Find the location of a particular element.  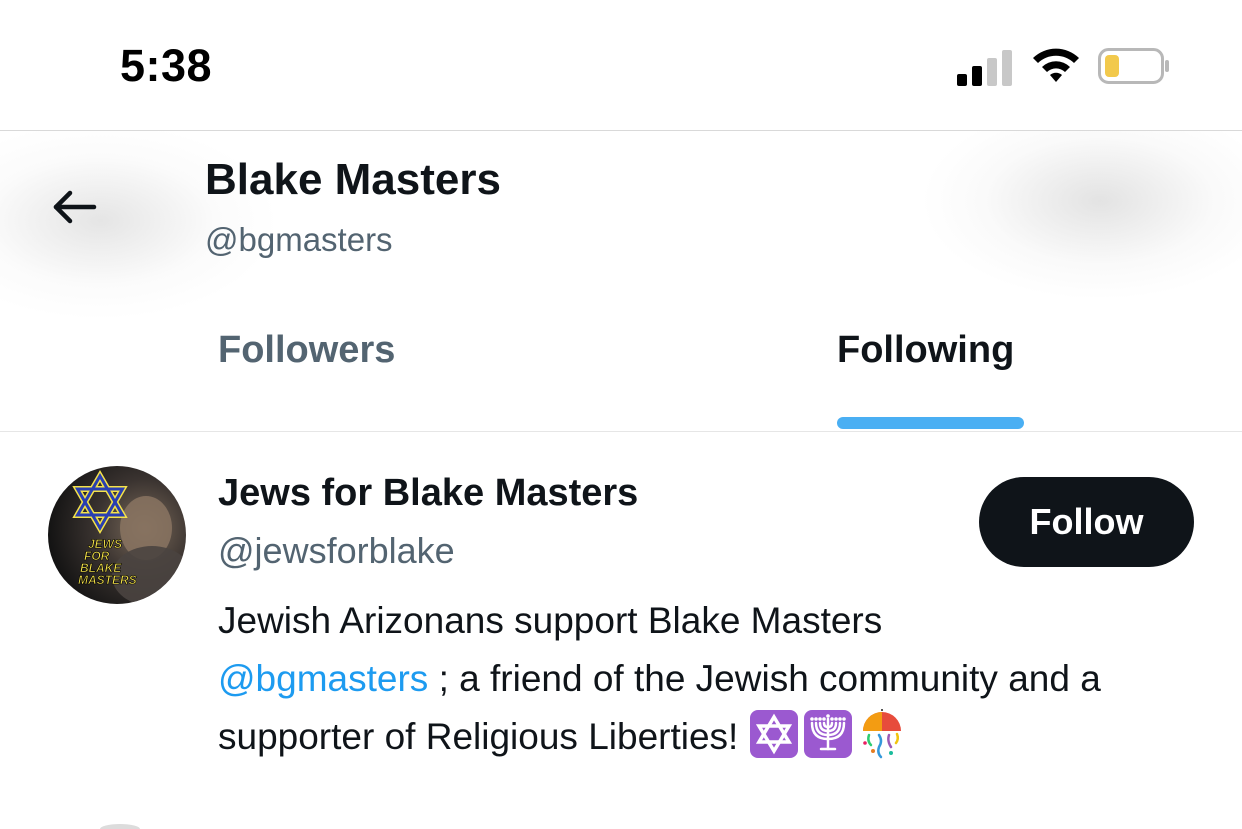

avatar-text: MASTERS is located at coordinates (107, 580).